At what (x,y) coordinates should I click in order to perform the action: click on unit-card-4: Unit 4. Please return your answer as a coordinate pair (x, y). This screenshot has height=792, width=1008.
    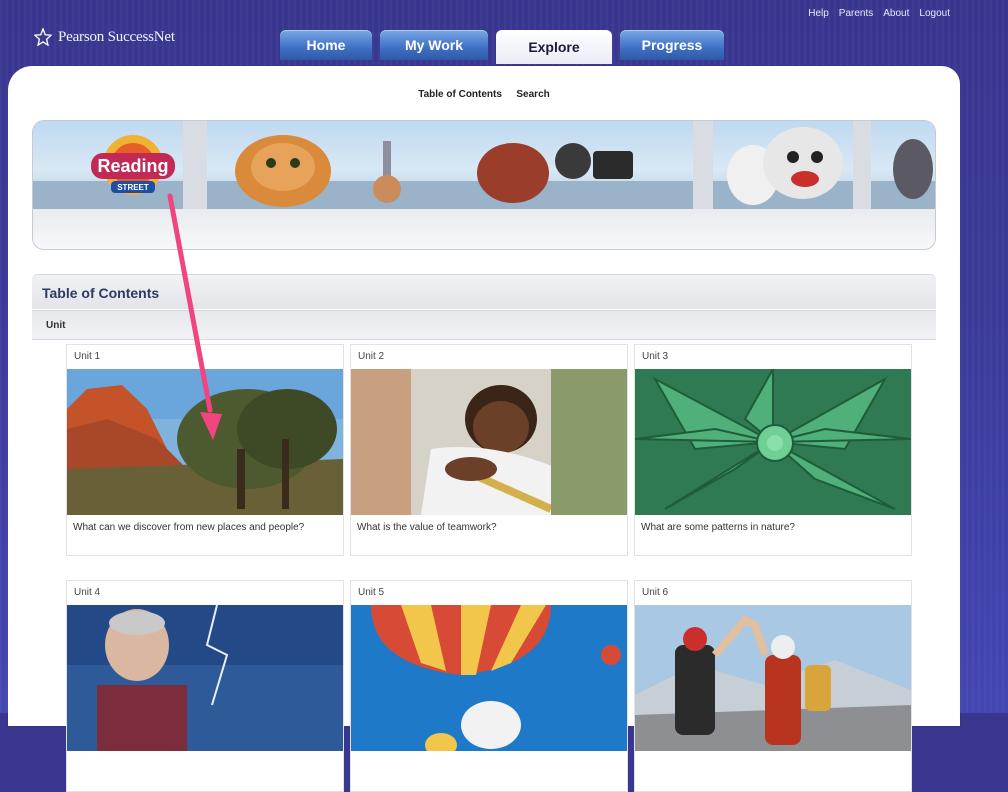
    Looking at the image, I should click on (205, 686).